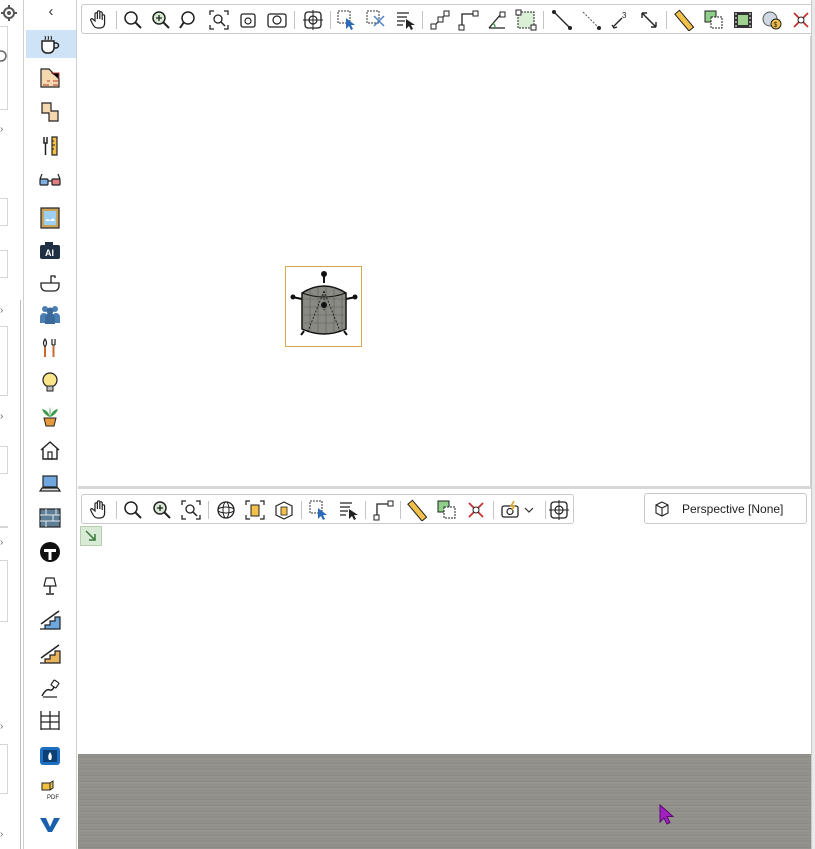  Describe the element at coordinates (9, 13) in the screenshot. I see `gear-icon` at that location.